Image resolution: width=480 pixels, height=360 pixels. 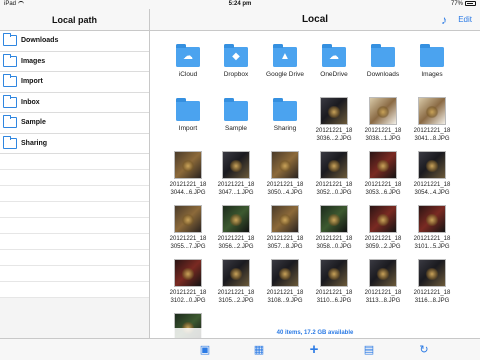 What do you see at coordinates (259, 350) in the screenshot?
I see `grid-view-icon: ▦` at bounding box center [259, 350].